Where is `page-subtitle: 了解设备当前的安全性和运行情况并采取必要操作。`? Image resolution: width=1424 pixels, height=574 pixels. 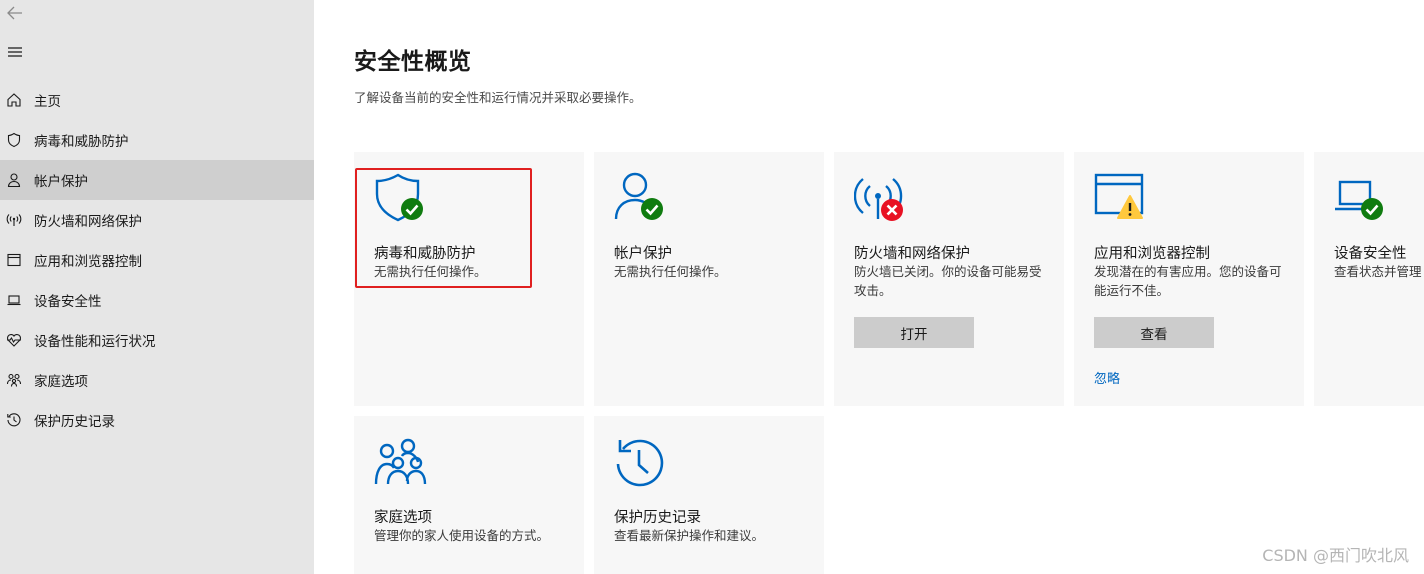
page-subtitle: 了解设备当前的安全性和运行情况并采取必要操作。 is located at coordinates (498, 97).